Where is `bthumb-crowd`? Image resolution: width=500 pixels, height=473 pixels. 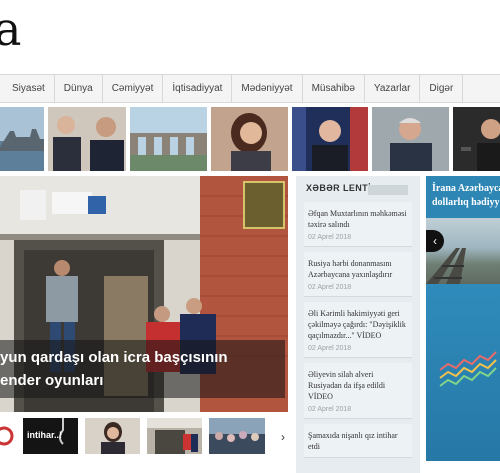
bthumb-crowd is located at coordinates (237, 436).